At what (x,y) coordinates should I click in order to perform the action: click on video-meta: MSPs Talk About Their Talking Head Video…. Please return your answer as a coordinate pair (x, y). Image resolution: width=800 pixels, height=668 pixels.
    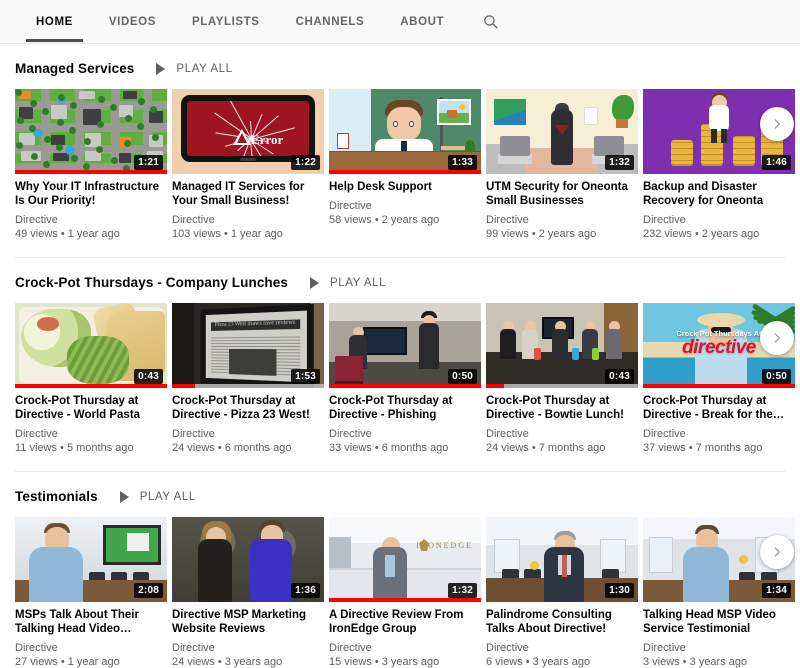
    Looking at the image, I should click on (91, 635).